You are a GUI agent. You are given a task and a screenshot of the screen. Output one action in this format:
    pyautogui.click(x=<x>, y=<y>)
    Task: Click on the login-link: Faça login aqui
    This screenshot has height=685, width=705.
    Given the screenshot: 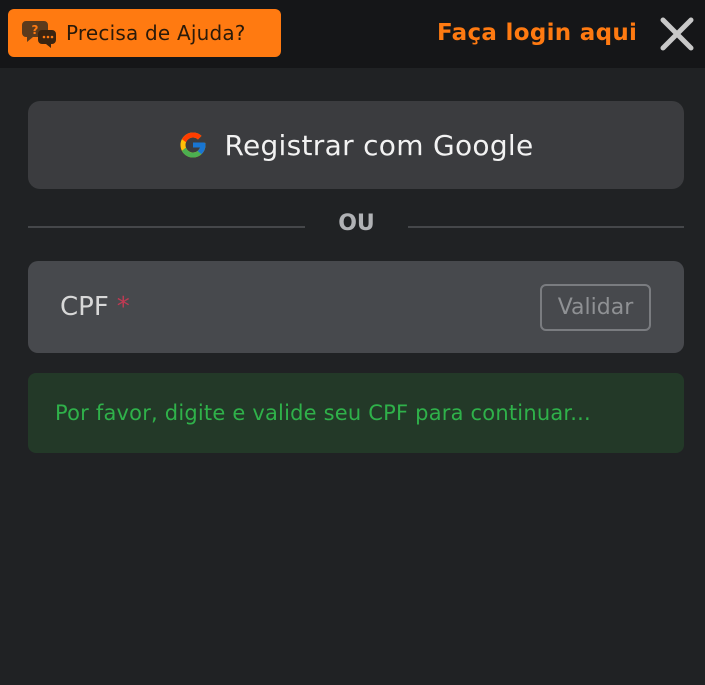 What is the action you would take?
    pyautogui.click(x=537, y=33)
    